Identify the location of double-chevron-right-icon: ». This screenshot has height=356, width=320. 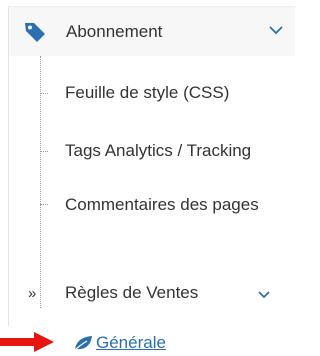
(32, 293).